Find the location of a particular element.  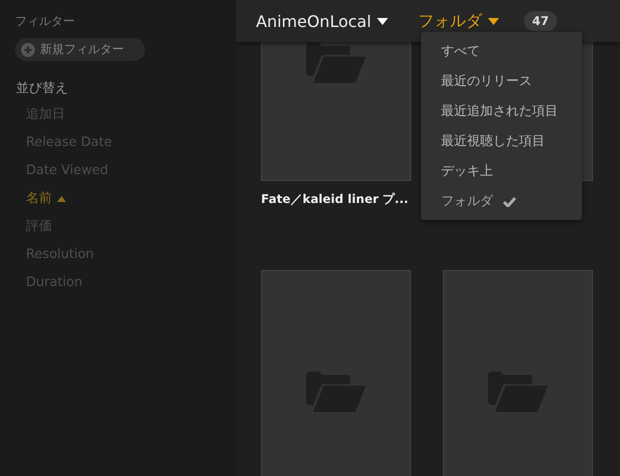

menu-item: 最近追加された項目 is located at coordinates (501, 111).